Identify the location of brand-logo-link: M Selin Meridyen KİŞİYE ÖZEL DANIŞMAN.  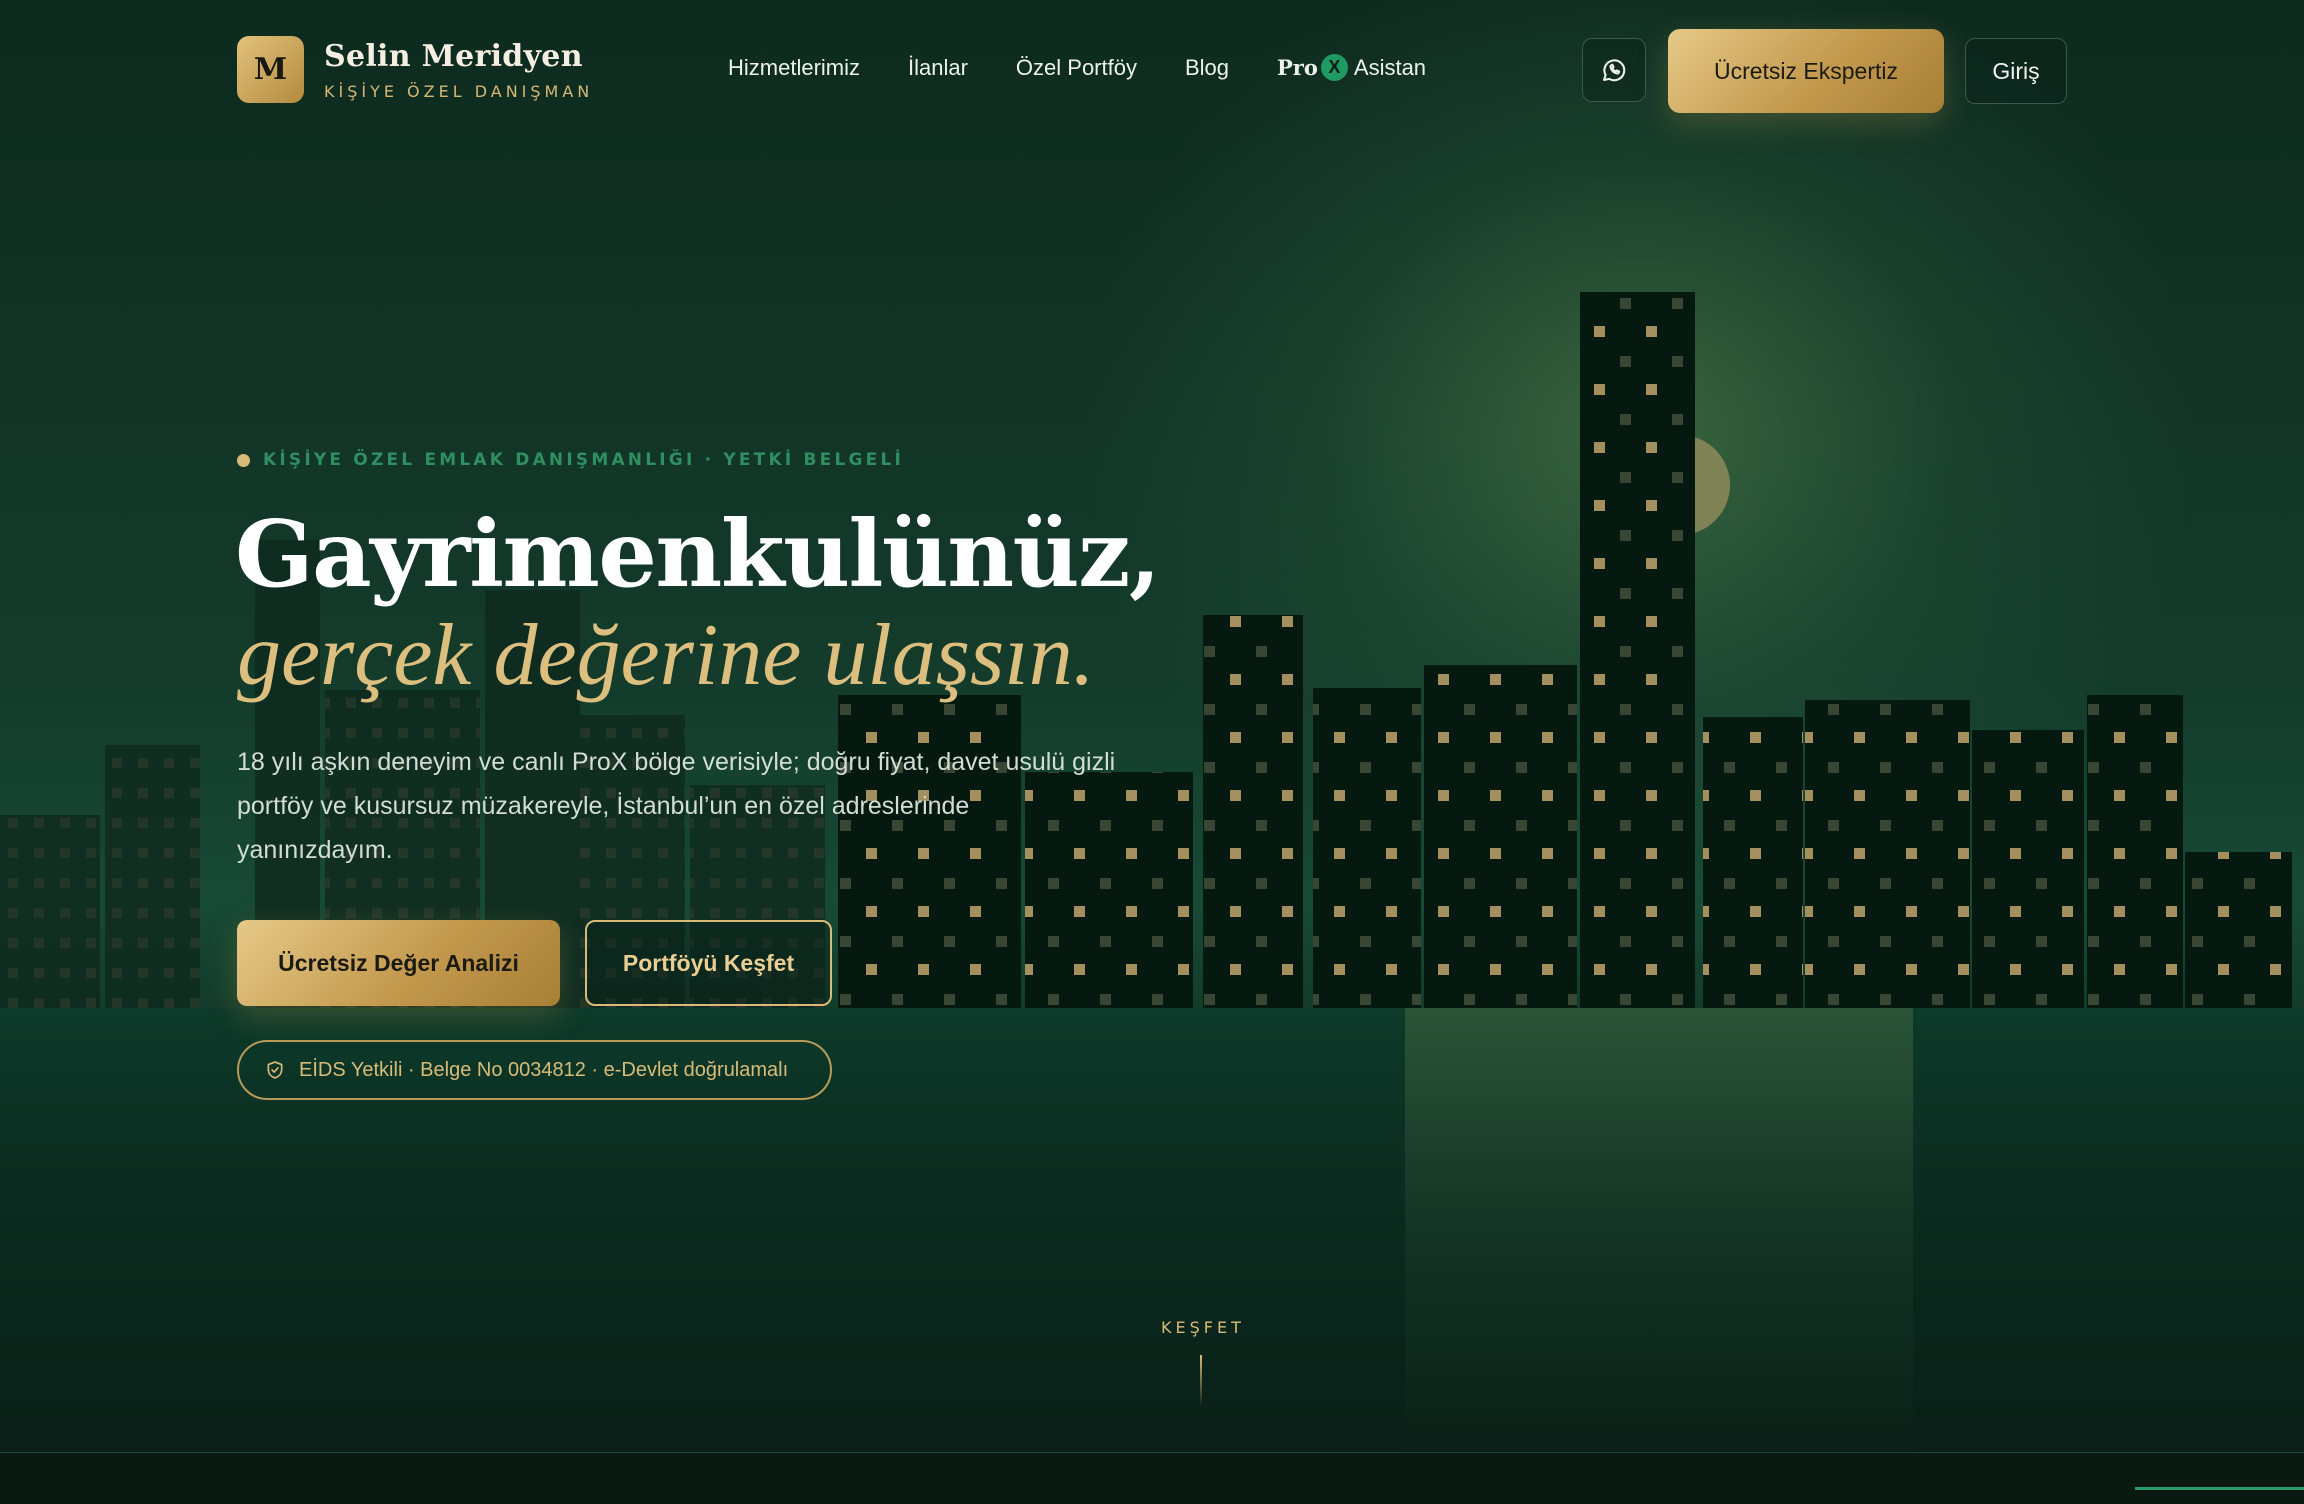
(415, 69).